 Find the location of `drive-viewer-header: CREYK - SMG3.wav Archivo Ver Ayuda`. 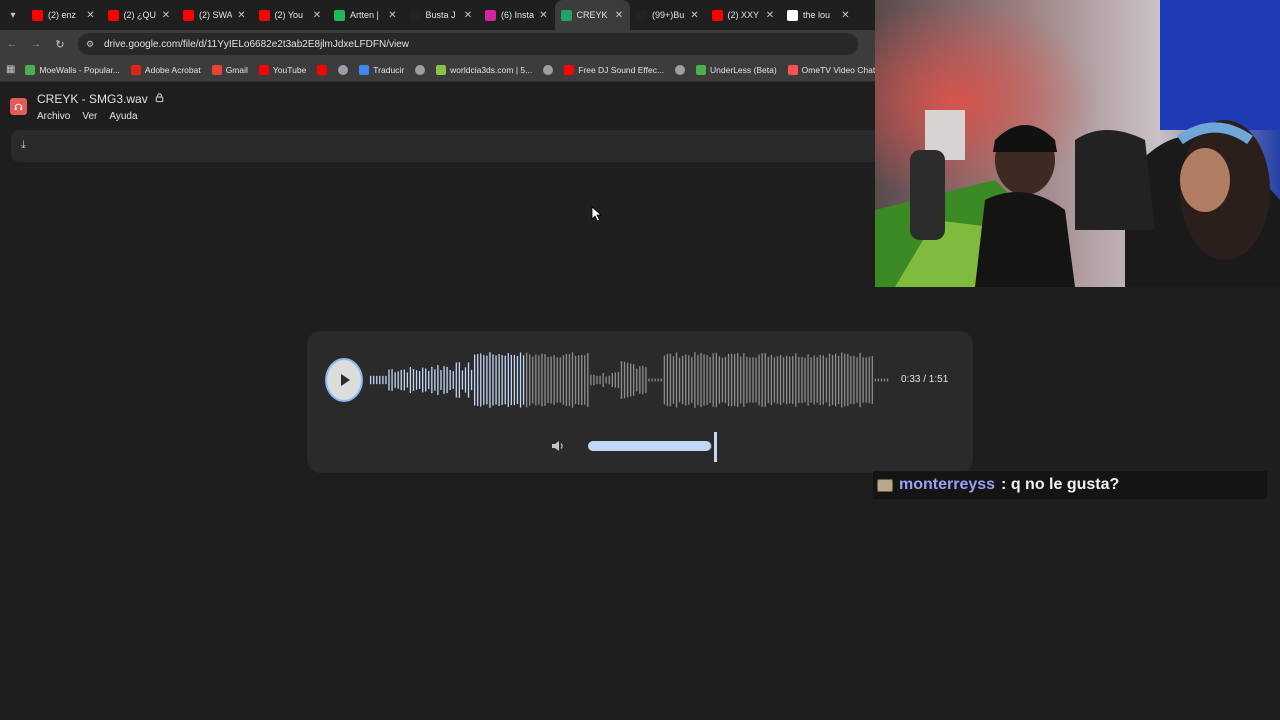

drive-viewer-header: CREYK - SMG3.wav Archivo Ver Ayuda is located at coordinates (437, 106).